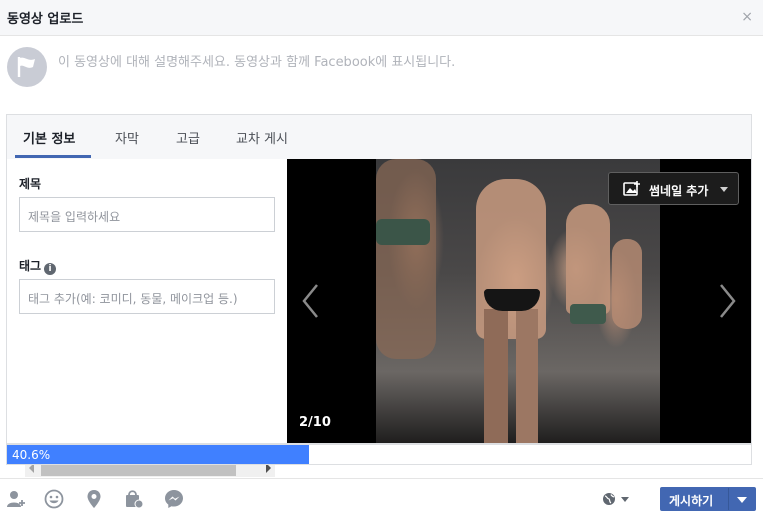  What do you see at coordinates (609, 499) in the screenshot?
I see `globe-icon` at bounding box center [609, 499].